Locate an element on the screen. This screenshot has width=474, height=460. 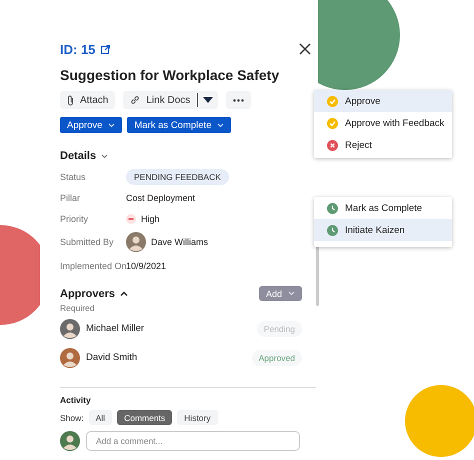
more-icon is located at coordinates (238, 100).